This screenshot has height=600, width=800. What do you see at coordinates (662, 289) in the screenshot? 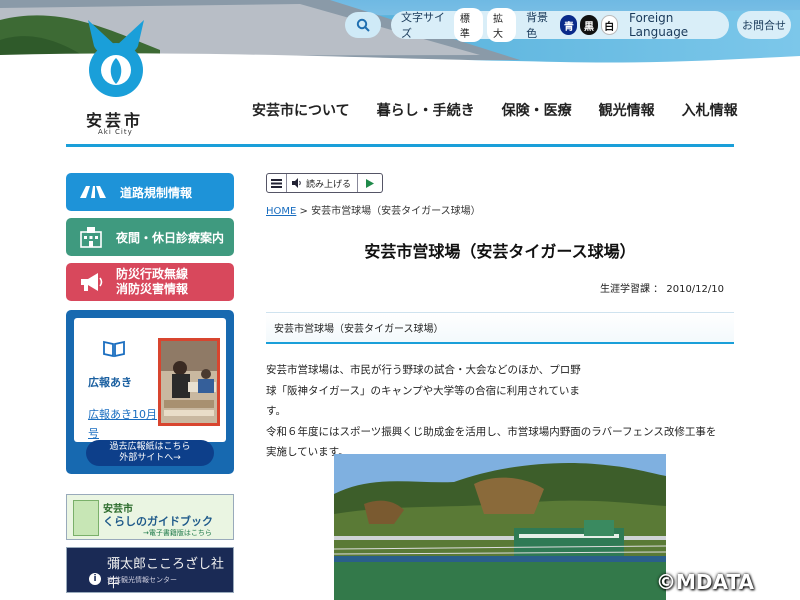
I see `page-meta: 生涯学習課 ： 2010/12/10` at bounding box center [662, 289].